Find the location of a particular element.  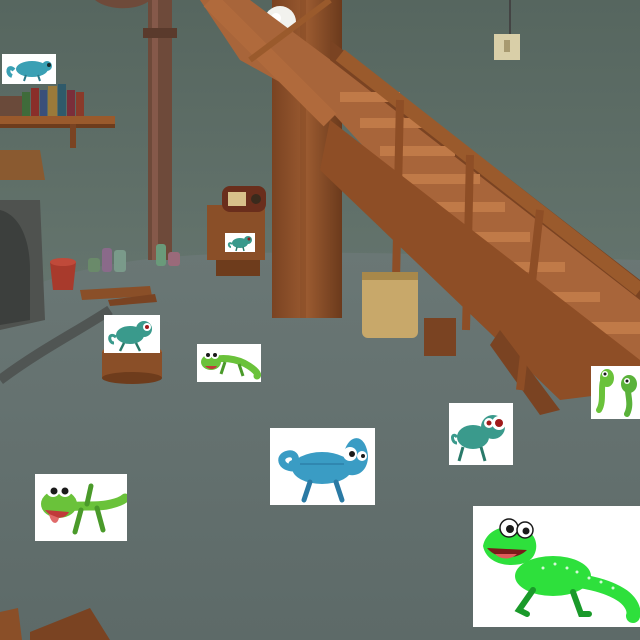

lizard-sticker-blue-chameleon-center is located at coordinates (322, 466).